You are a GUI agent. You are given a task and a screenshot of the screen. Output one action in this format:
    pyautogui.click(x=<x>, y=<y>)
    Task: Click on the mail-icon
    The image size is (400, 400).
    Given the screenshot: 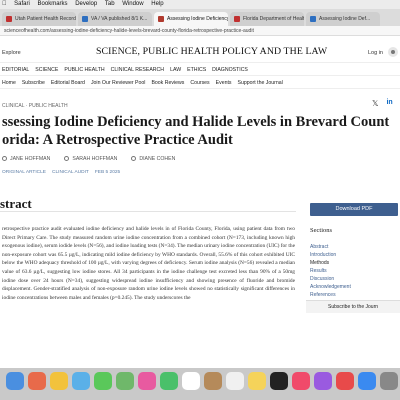 What is the action you would take?
    pyautogui.click(x=81, y=381)
    